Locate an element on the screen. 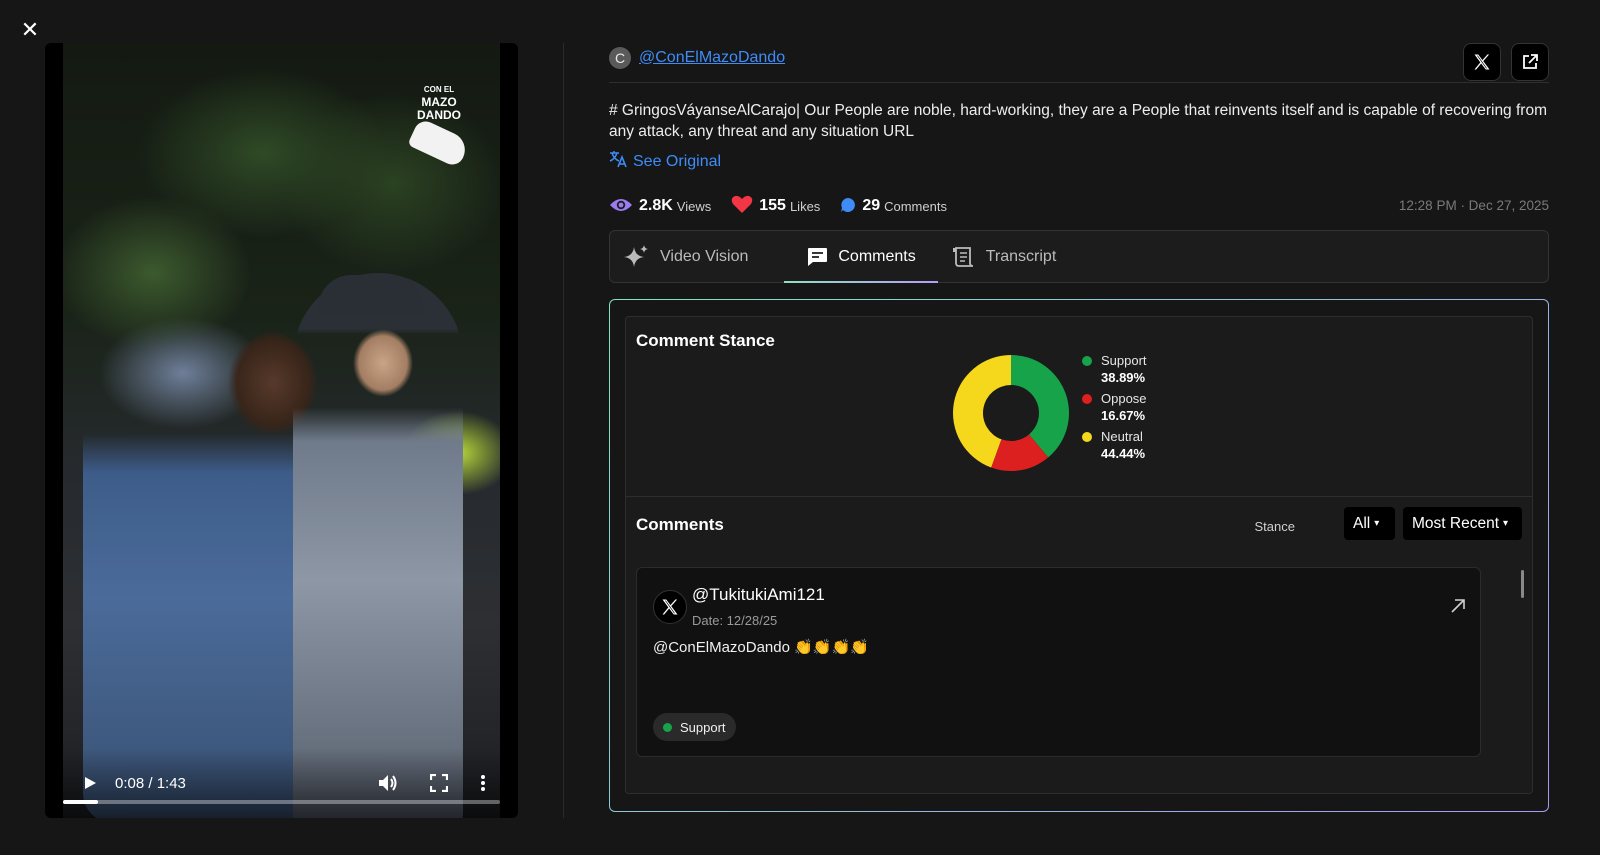  video-controls: 0:08 / 1:43 is located at coordinates (281, 783).